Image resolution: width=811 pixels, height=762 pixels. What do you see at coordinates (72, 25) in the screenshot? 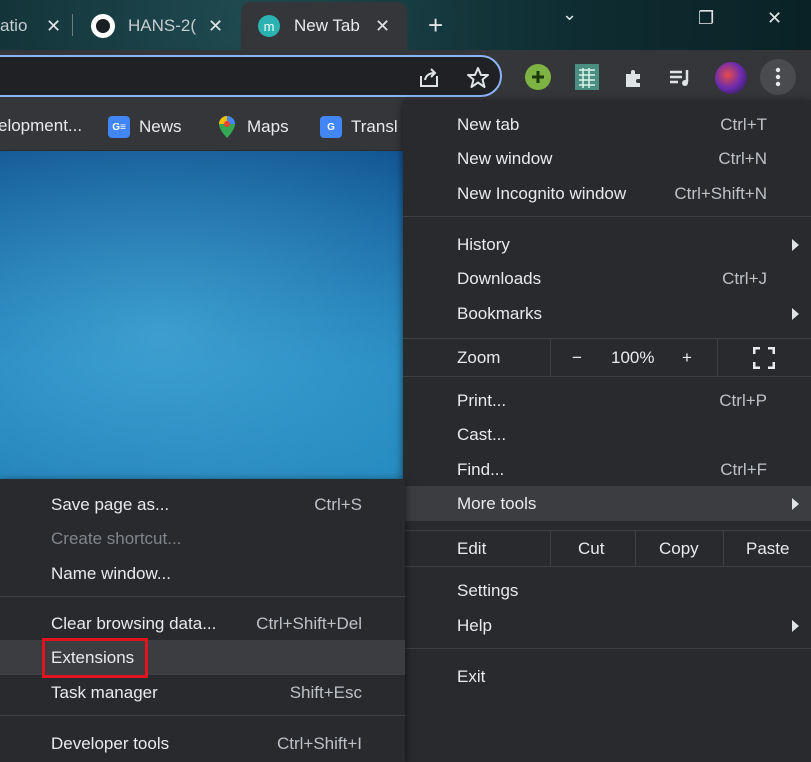
I see `tab-divider` at bounding box center [72, 25].